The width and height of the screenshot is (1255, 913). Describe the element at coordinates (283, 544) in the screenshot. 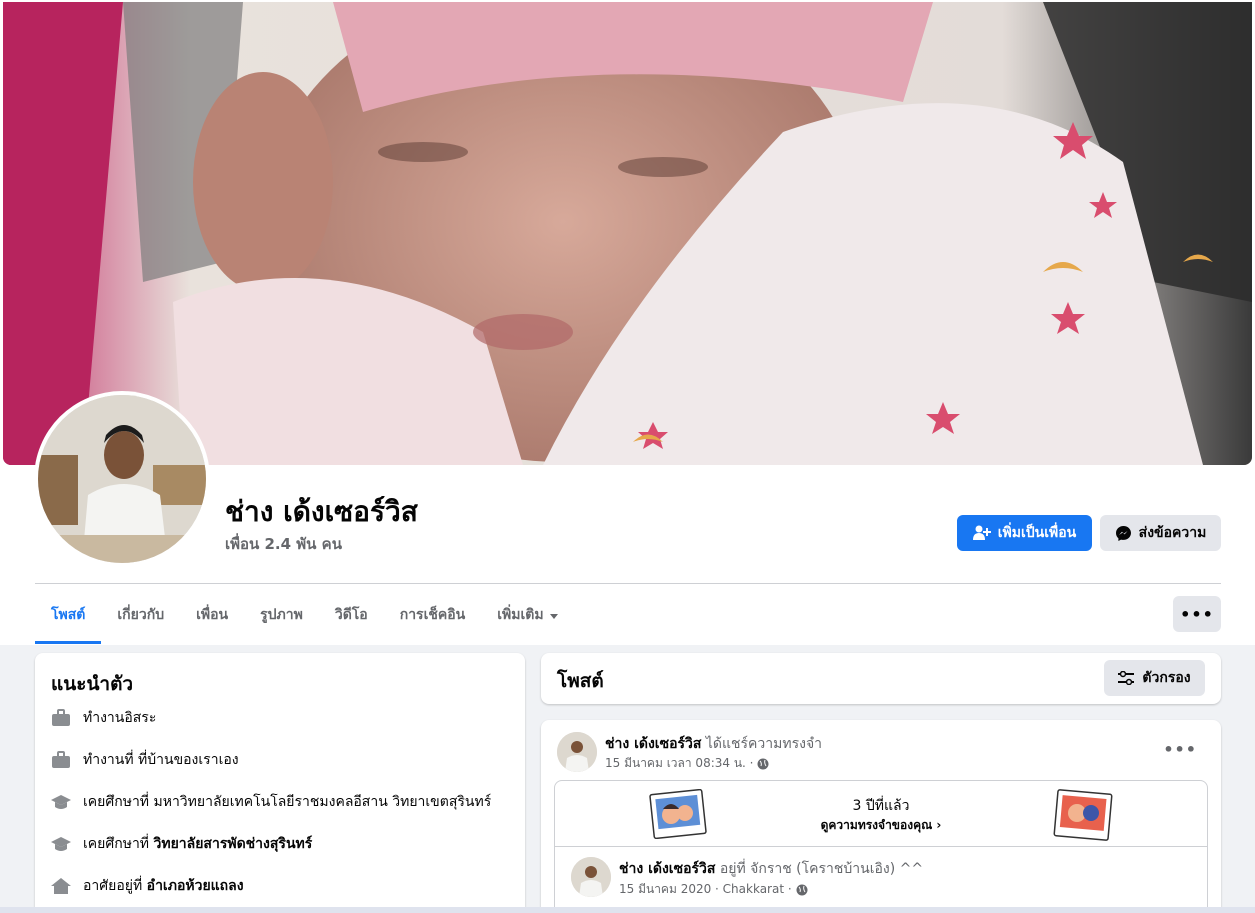

I see `friend-count: เพื่อน 2.4 พัน คน` at that location.